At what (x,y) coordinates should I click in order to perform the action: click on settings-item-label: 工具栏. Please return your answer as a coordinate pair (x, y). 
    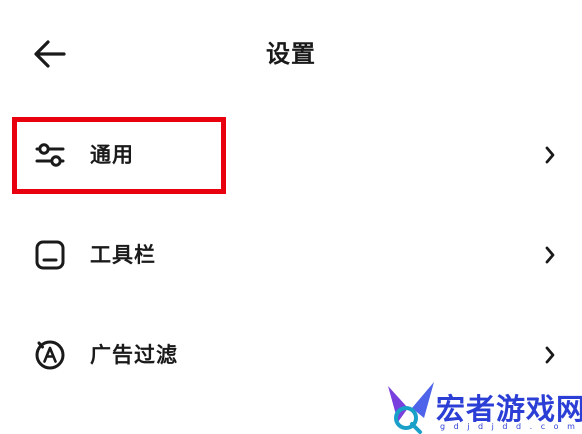
    Looking at the image, I should click on (123, 255).